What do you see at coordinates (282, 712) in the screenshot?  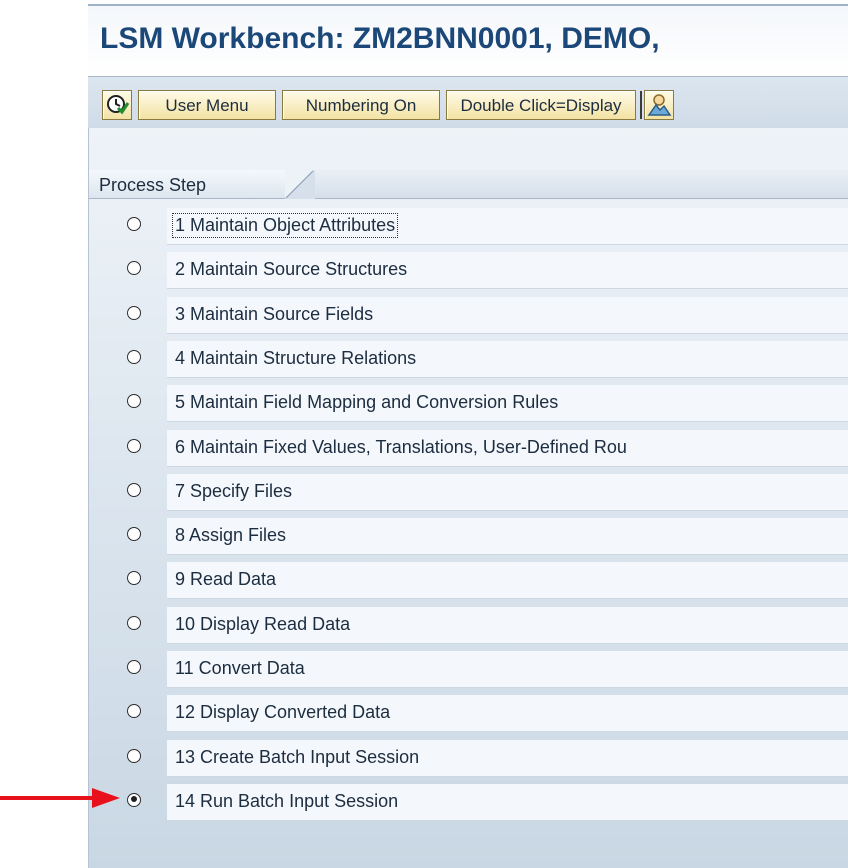 I see `step-label: 12 Display Converted Data` at bounding box center [282, 712].